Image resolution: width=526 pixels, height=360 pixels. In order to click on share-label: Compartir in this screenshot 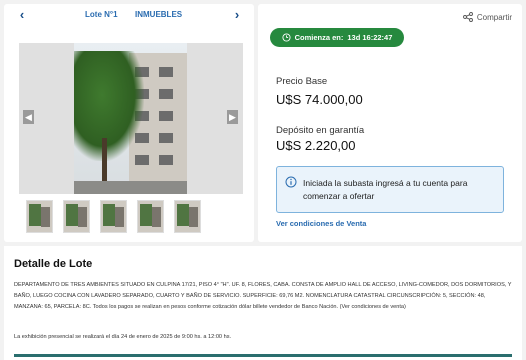, I will do `click(494, 17)`.